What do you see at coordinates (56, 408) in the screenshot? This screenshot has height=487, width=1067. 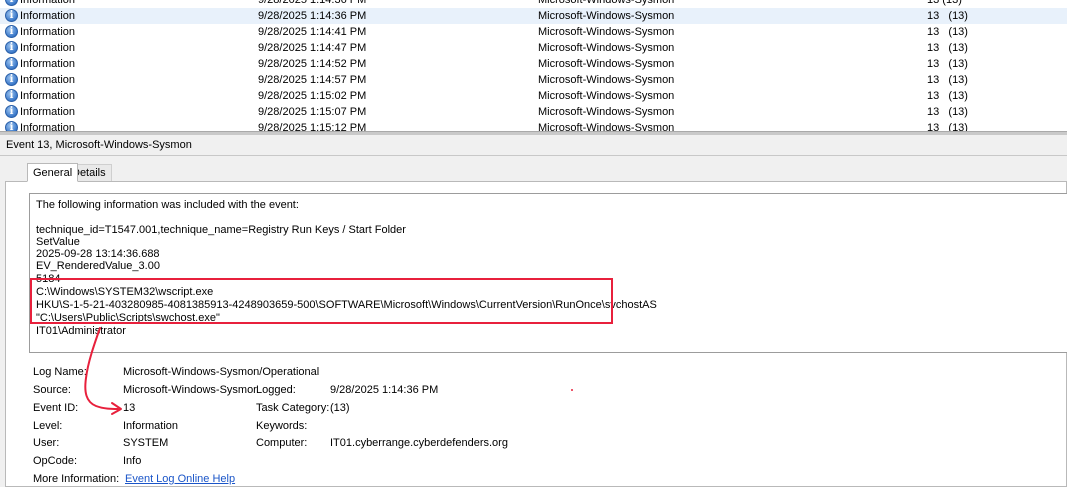 I see `event-id-label: Event ID:` at bounding box center [56, 408].